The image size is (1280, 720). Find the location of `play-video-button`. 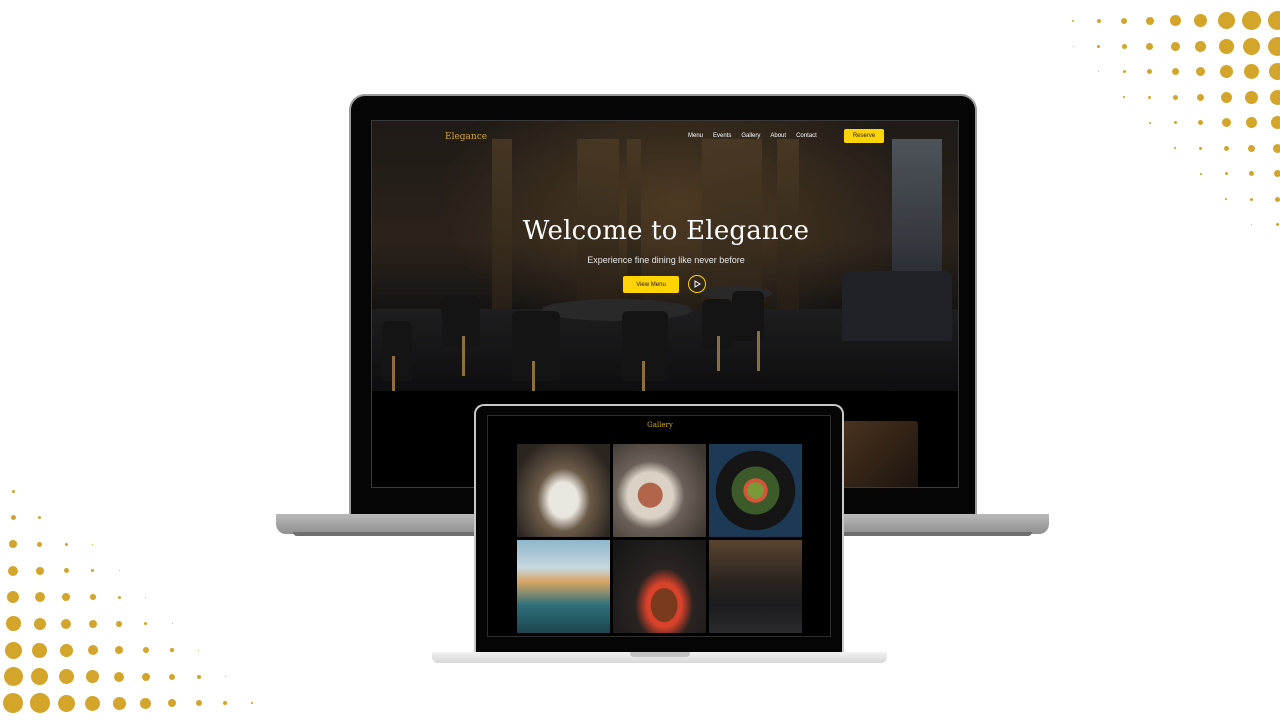

play-video-button is located at coordinates (697, 284).